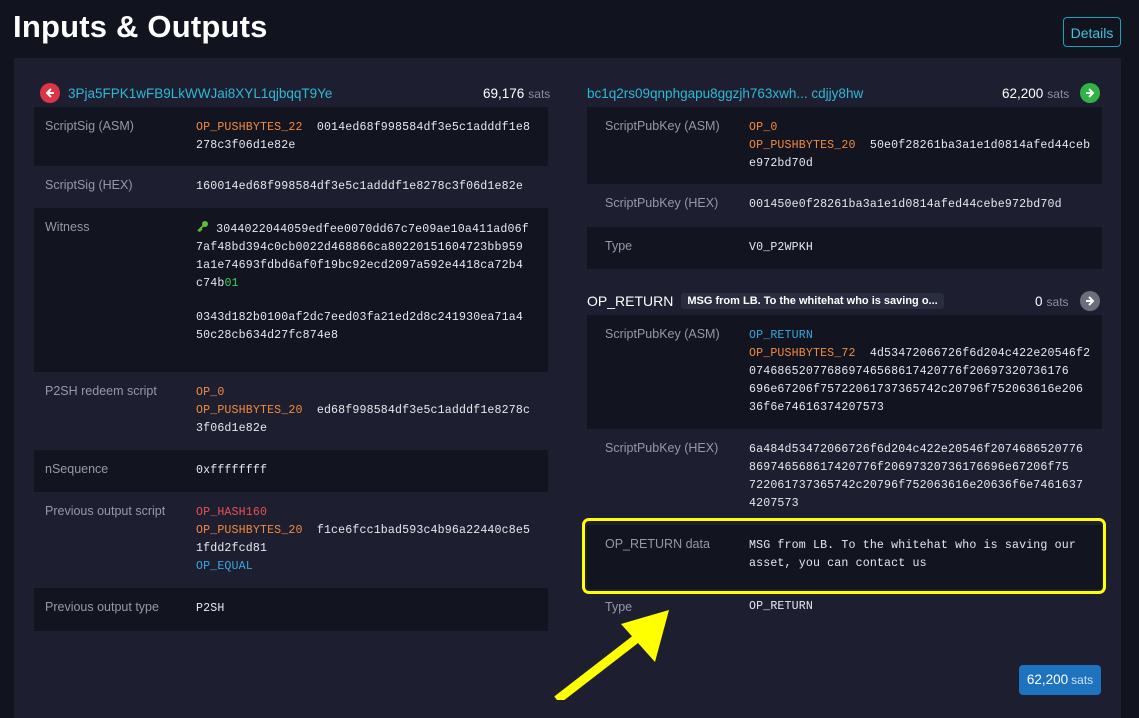 The height and width of the screenshot is (718, 1139). What do you see at coordinates (232, 428) in the screenshot?
I see `script-data: 3f06d1e82e` at bounding box center [232, 428].